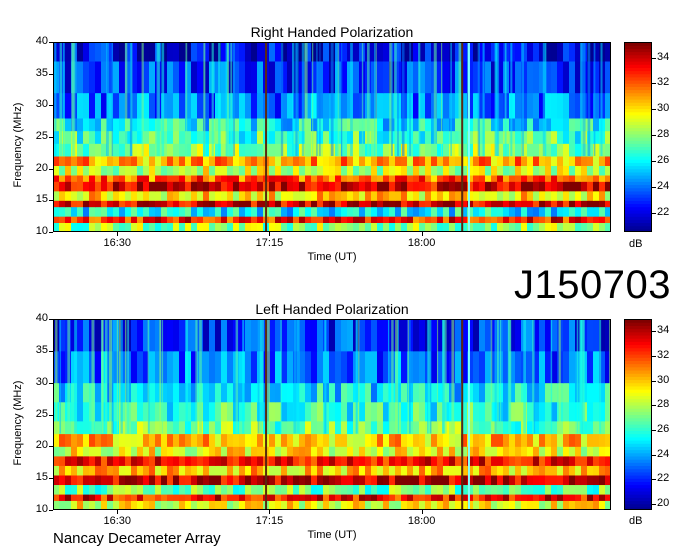 The width and height of the screenshot is (680, 552). I want to click on colorbar-label-top: dB, so click(636, 244).